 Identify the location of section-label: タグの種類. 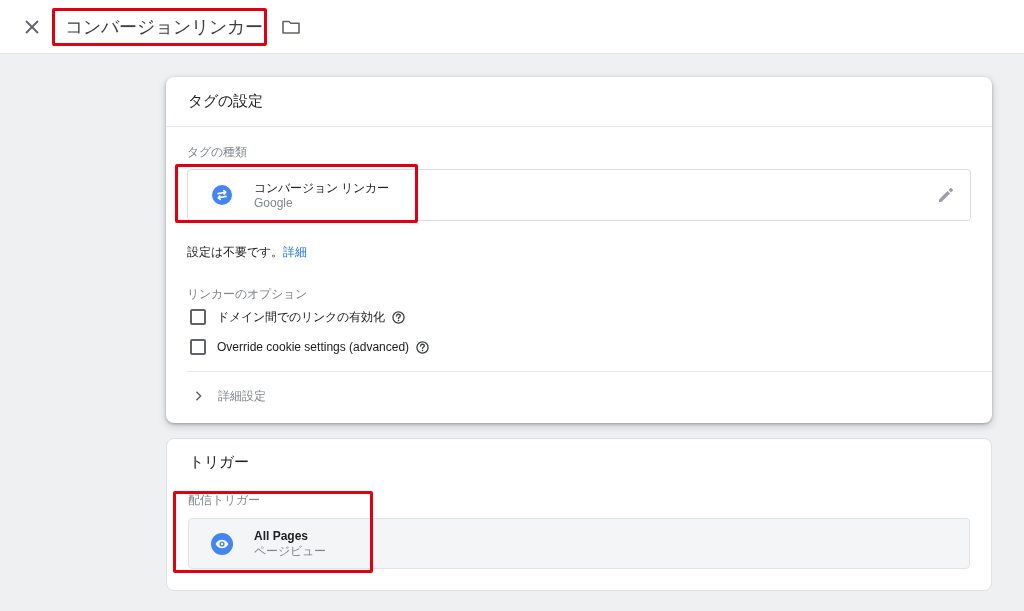
(217, 152).